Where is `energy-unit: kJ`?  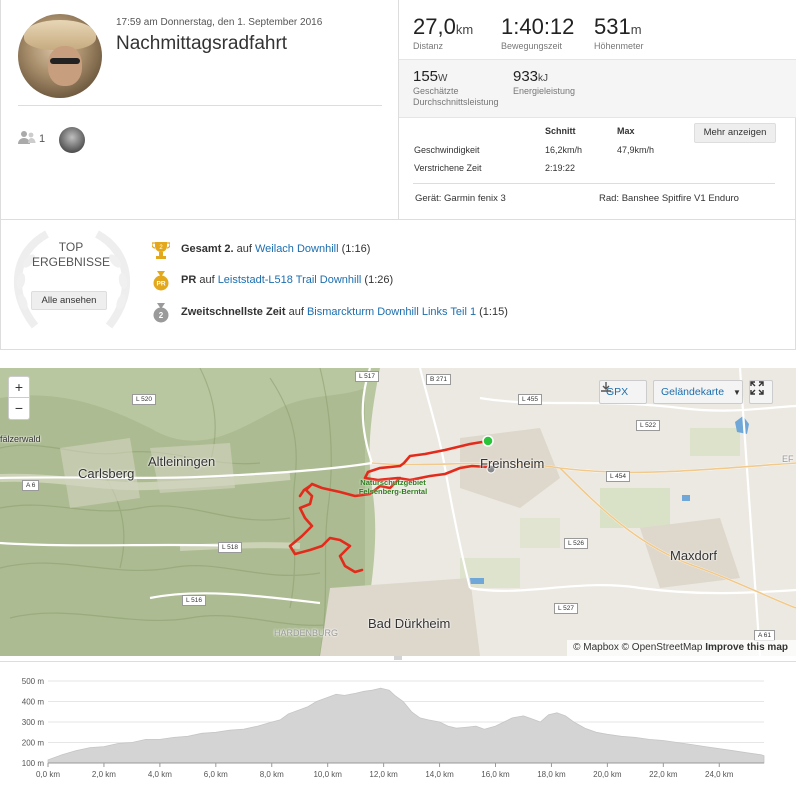 energy-unit: kJ is located at coordinates (543, 78).